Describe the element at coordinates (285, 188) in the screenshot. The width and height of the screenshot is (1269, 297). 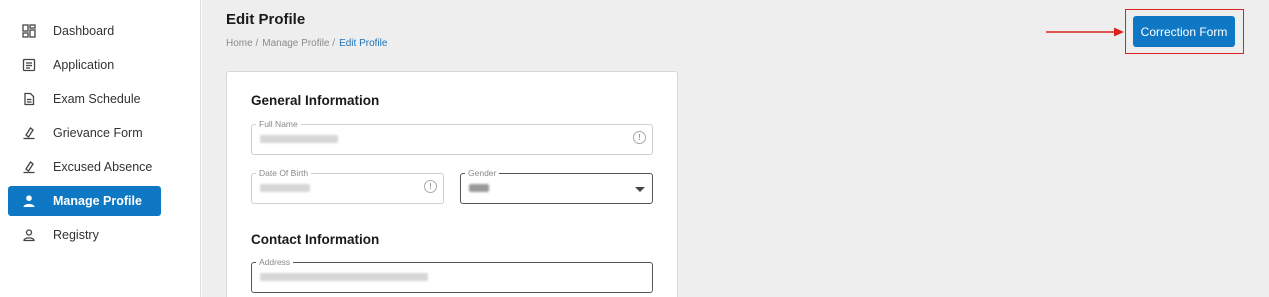
I see `date-of-birth-value-redacted` at that location.